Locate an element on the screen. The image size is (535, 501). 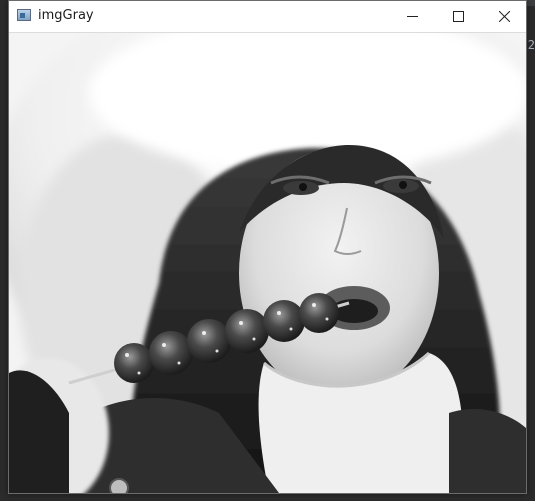
window-titlebar: imgGray is located at coordinates (267, 17).